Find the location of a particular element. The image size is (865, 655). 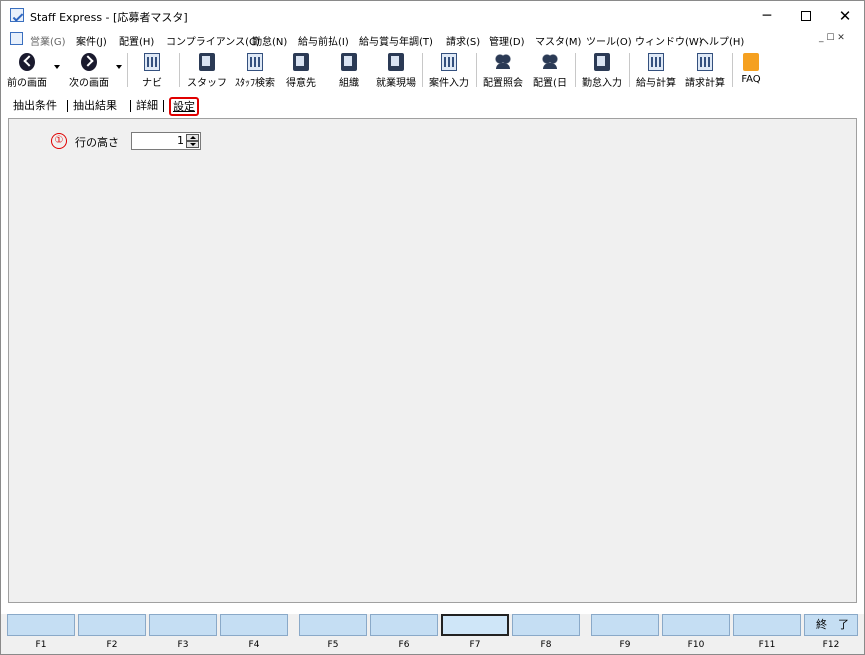

customer-button: 得意先 is located at coordinates (301, 70).